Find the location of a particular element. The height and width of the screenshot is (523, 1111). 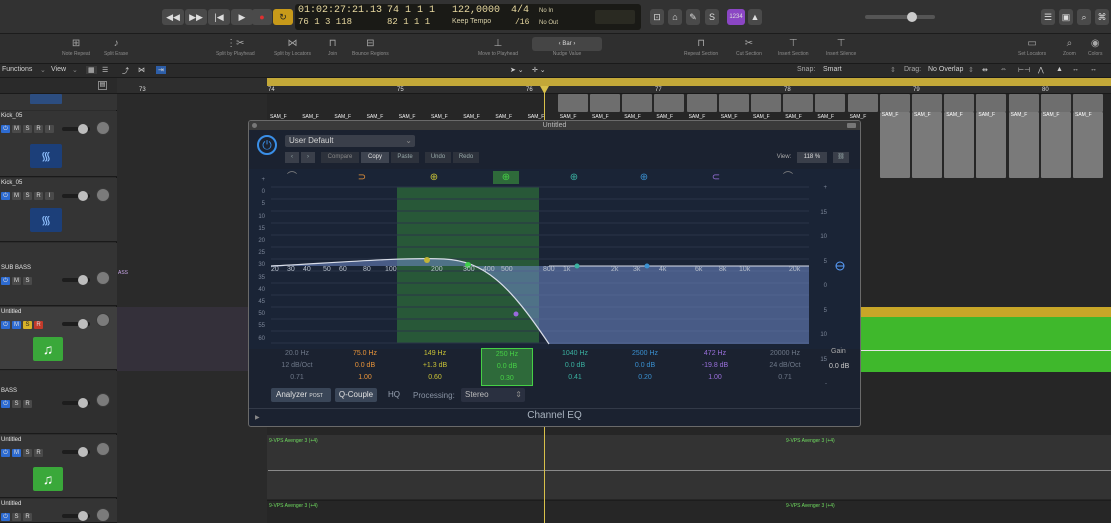

band-gain: 24 dB/Oct is located at coordinates (785, 366).